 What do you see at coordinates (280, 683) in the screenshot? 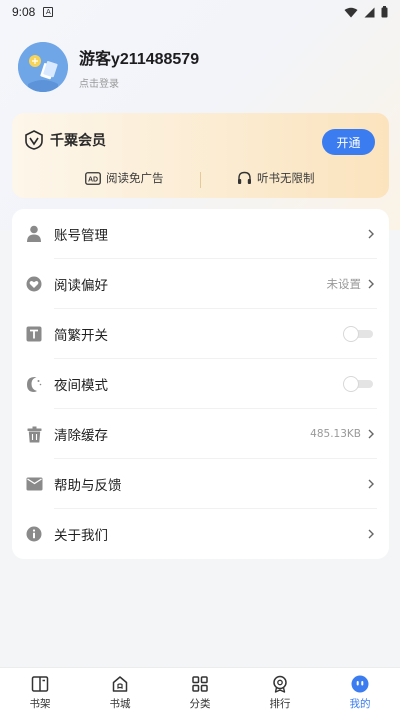
I see `ranking-icon` at bounding box center [280, 683].